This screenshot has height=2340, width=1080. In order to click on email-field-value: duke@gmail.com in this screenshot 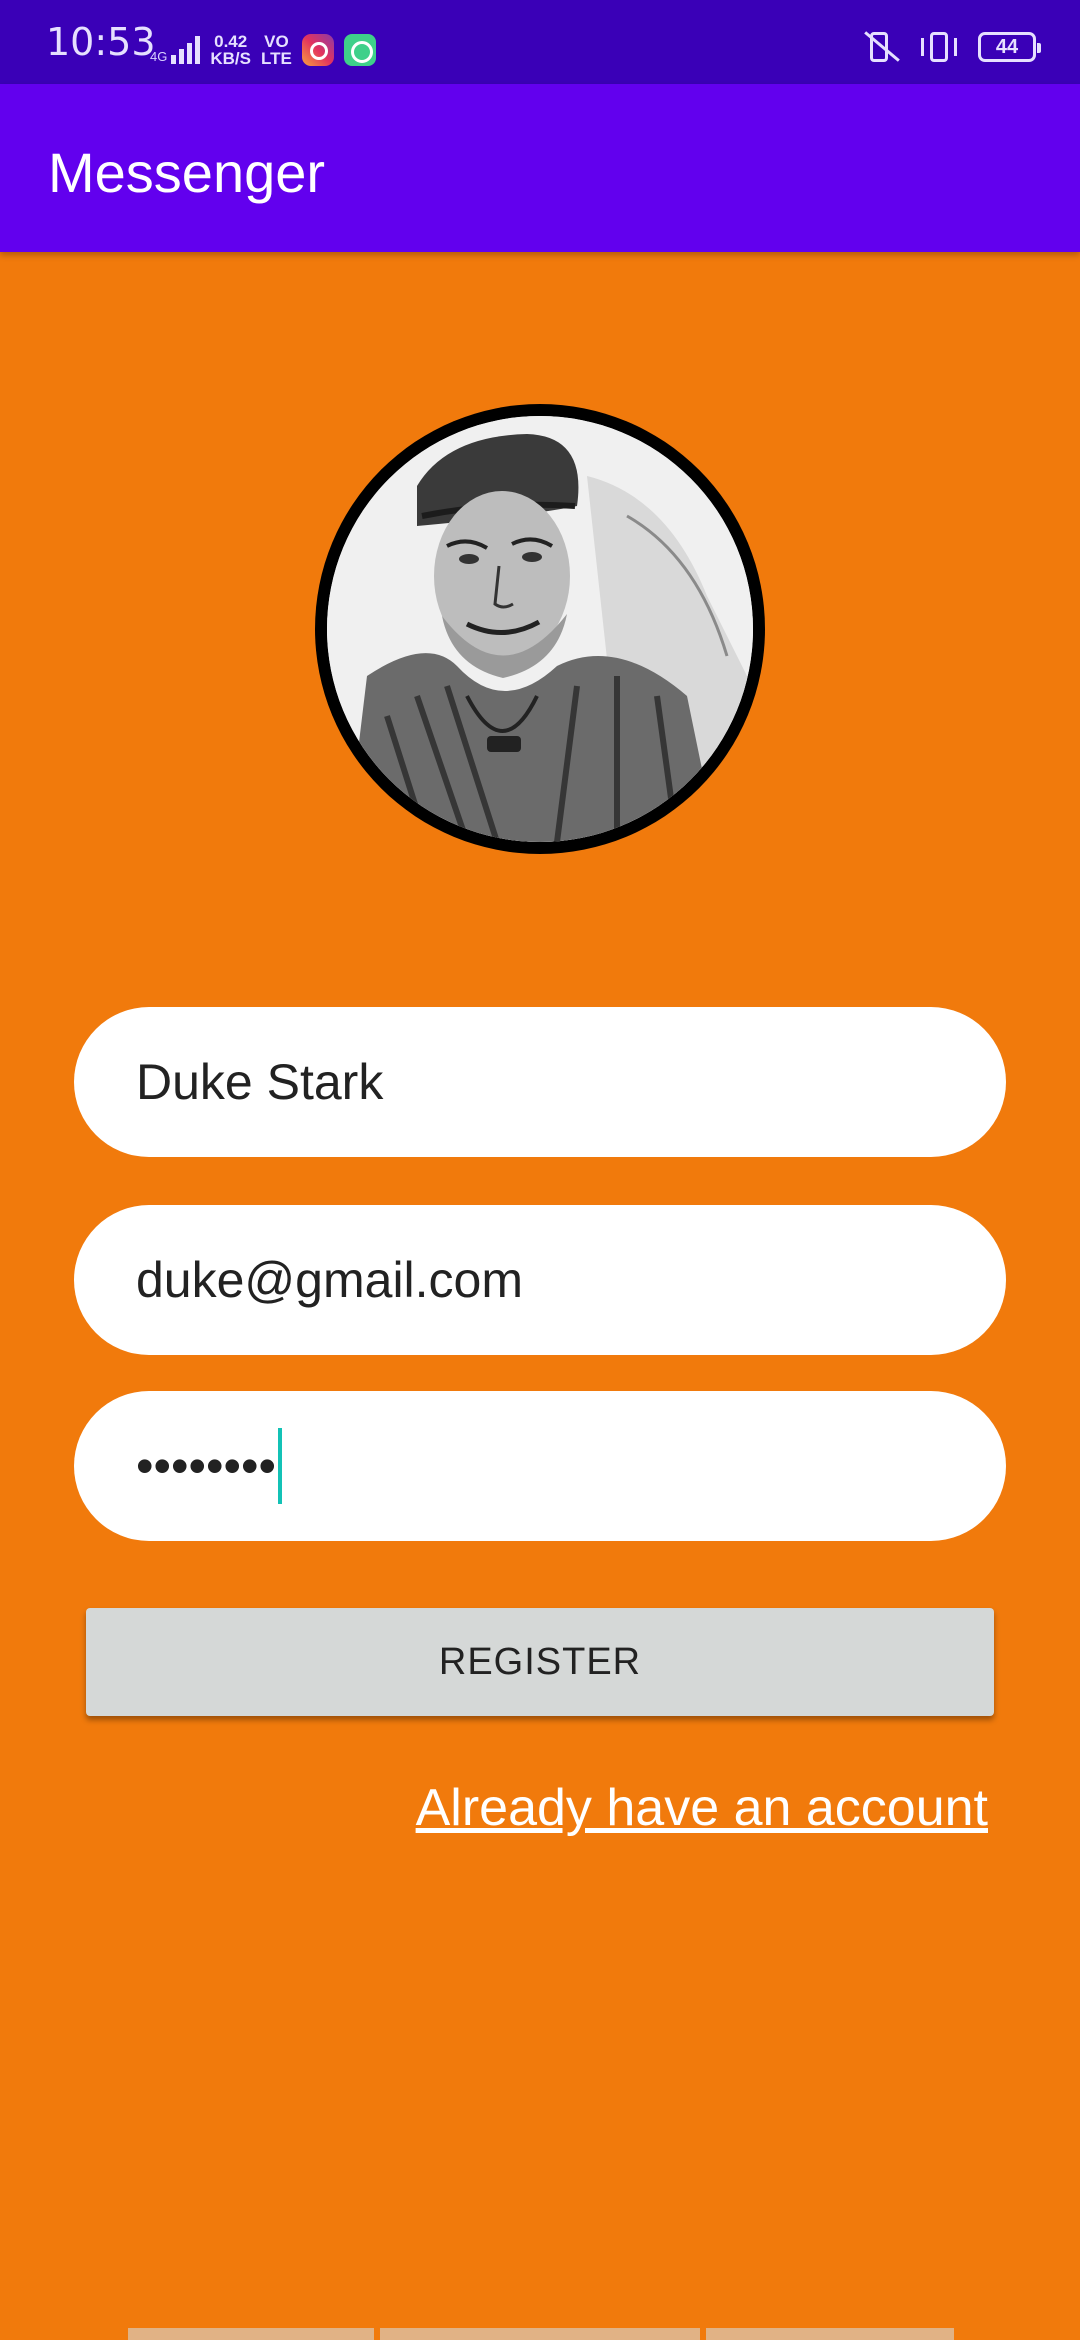, I will do `click(330, 1280)`.